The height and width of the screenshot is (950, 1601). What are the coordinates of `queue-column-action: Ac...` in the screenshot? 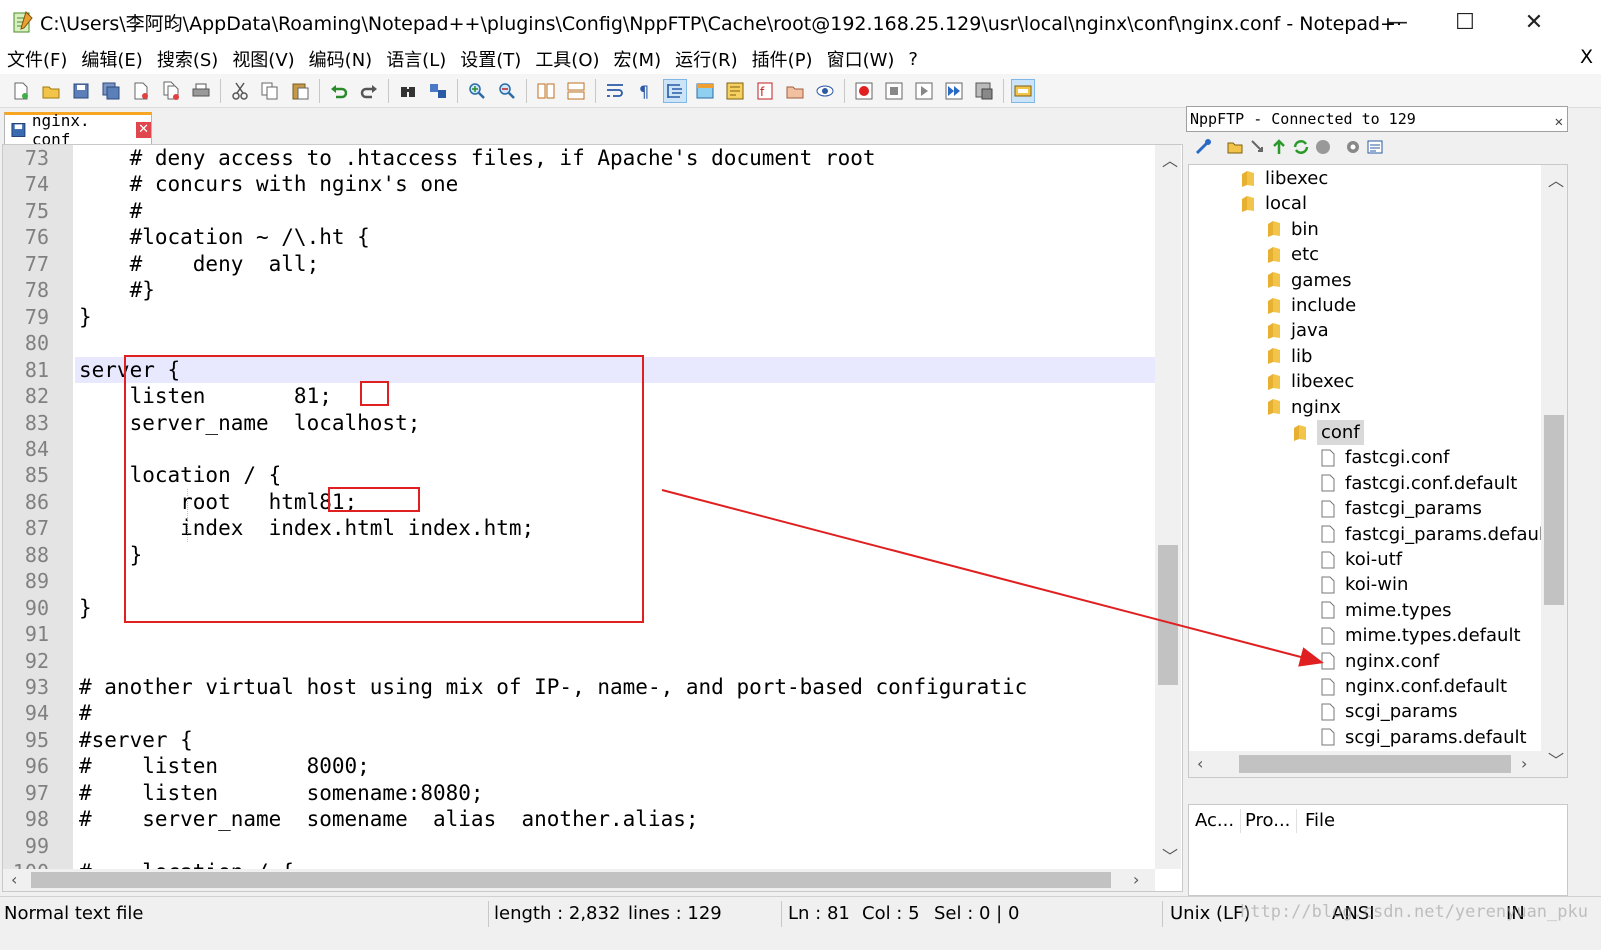 It's located at (1215, 821).